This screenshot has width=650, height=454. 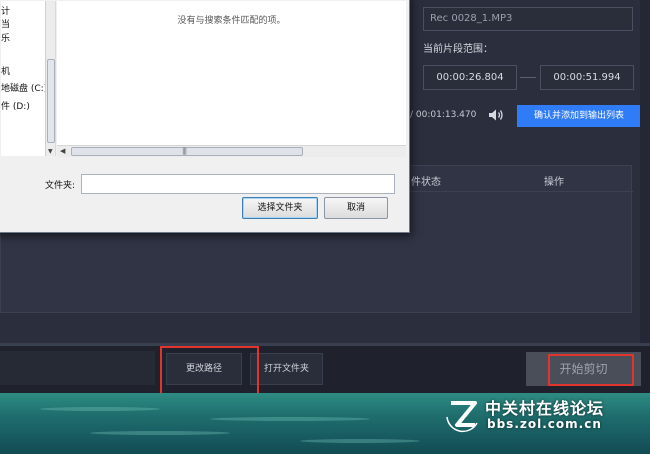 I want to click on tree-item-drive-c: 地磁盘 (C:), so click(x=24, y=87).